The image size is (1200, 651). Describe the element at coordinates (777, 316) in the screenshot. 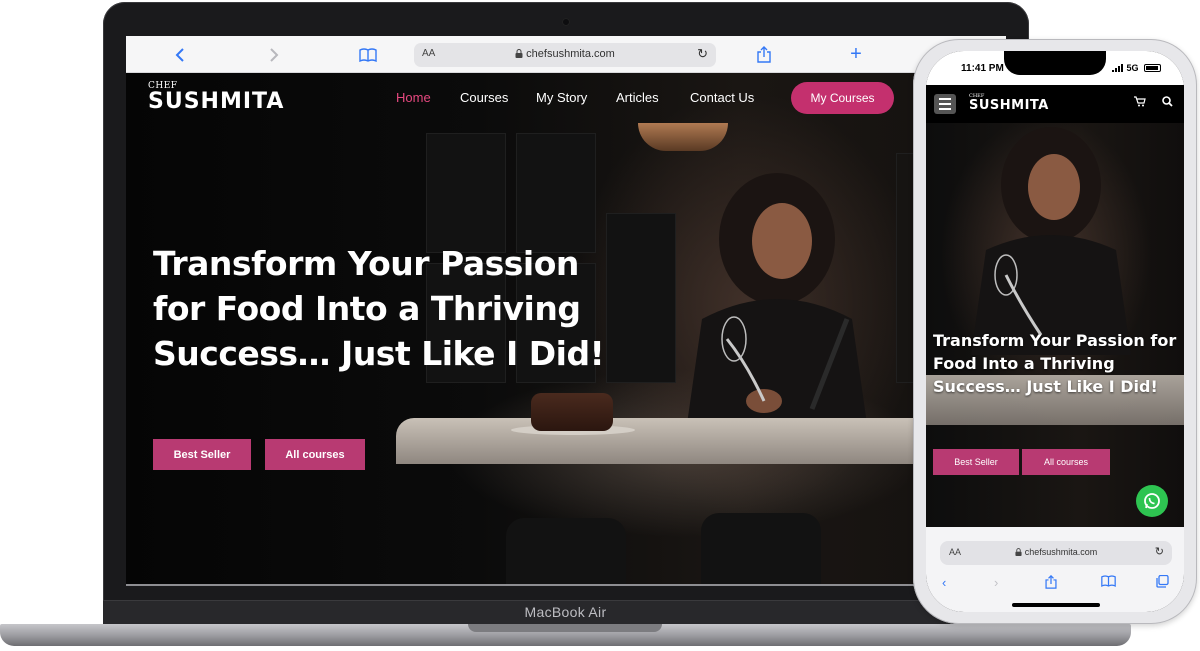

I see `chef-photo` at that location.